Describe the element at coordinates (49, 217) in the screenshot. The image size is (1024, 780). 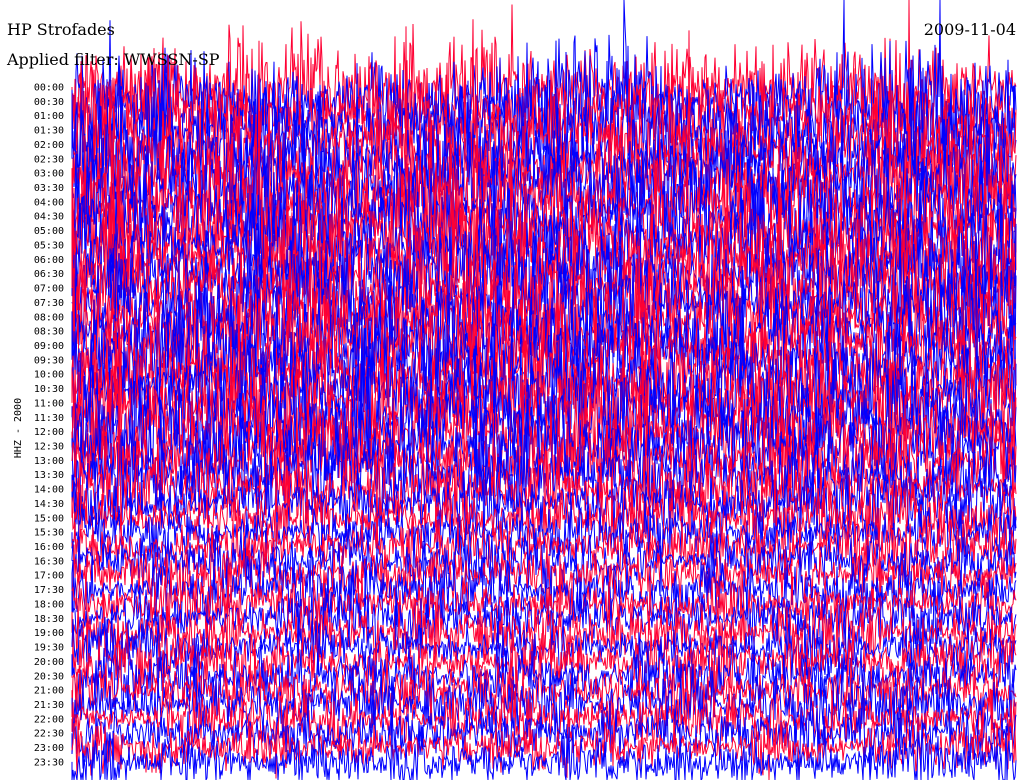
I see `tick-label: 04:30` at that location.